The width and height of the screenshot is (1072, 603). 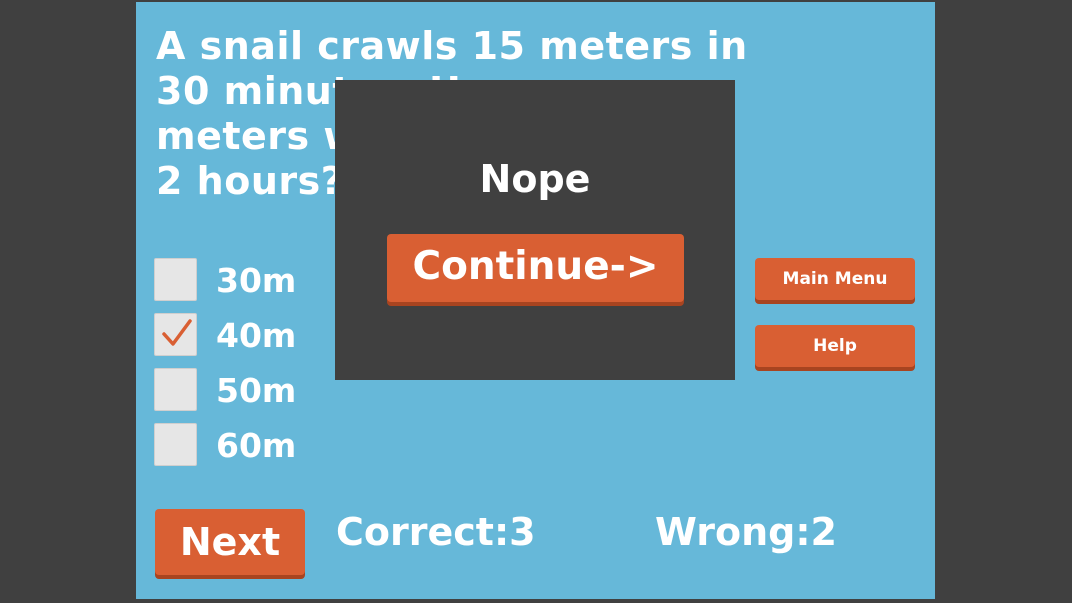 I want to click on answer-option-60m: 60m, so click(x=239, y=450).